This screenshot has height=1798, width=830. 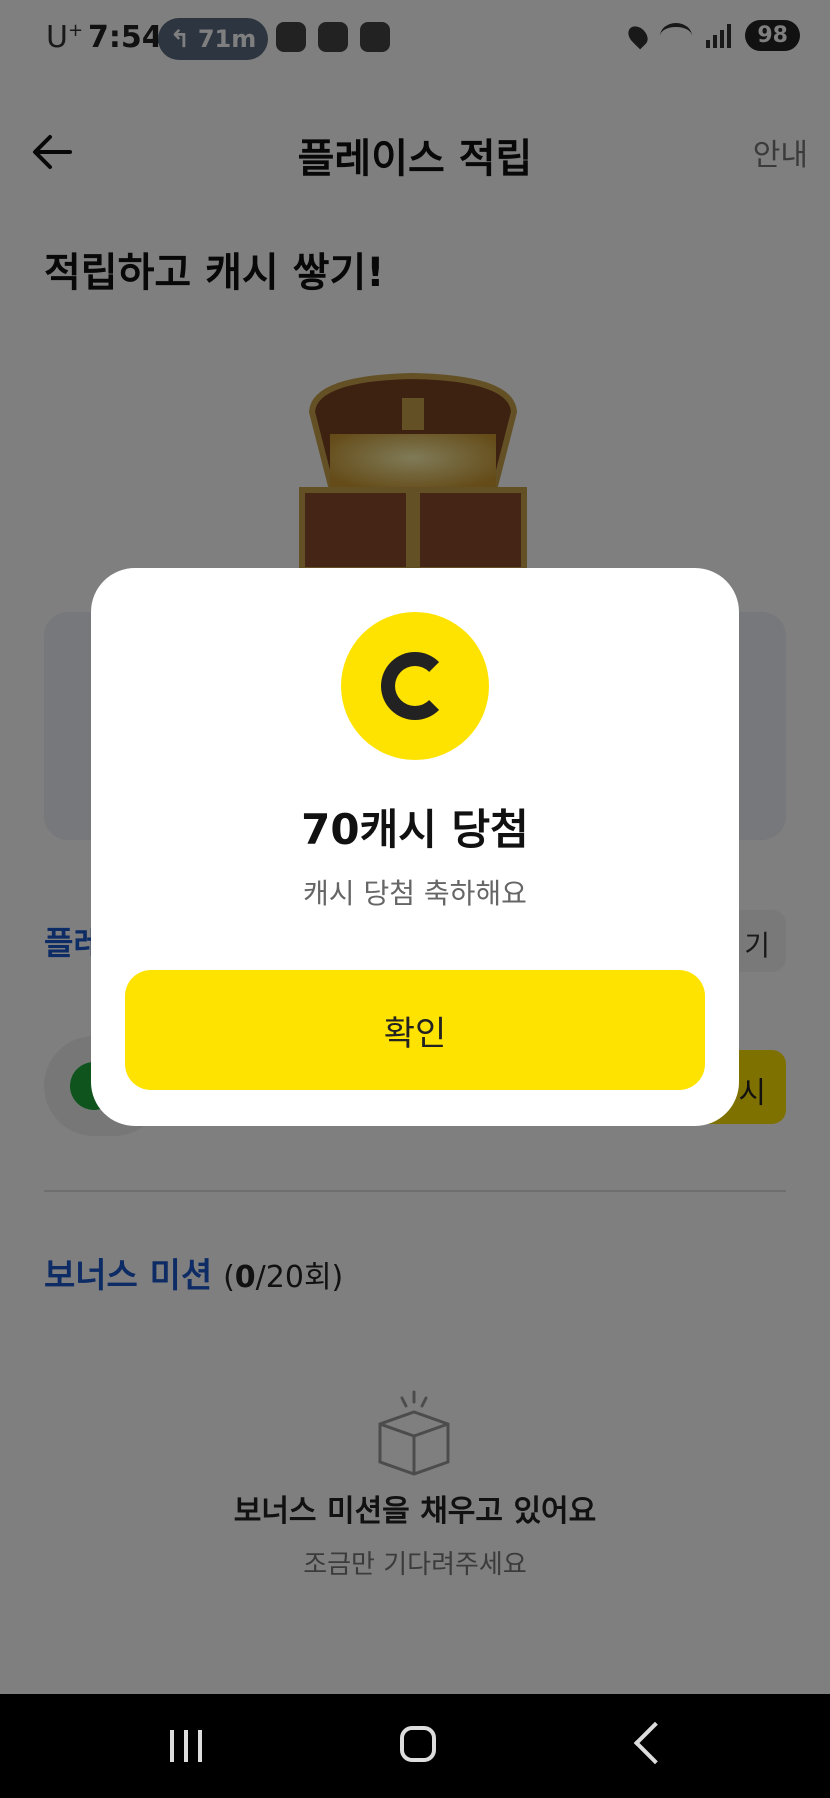 I want to click on system-back-icon, so click(x=655, y=1743).